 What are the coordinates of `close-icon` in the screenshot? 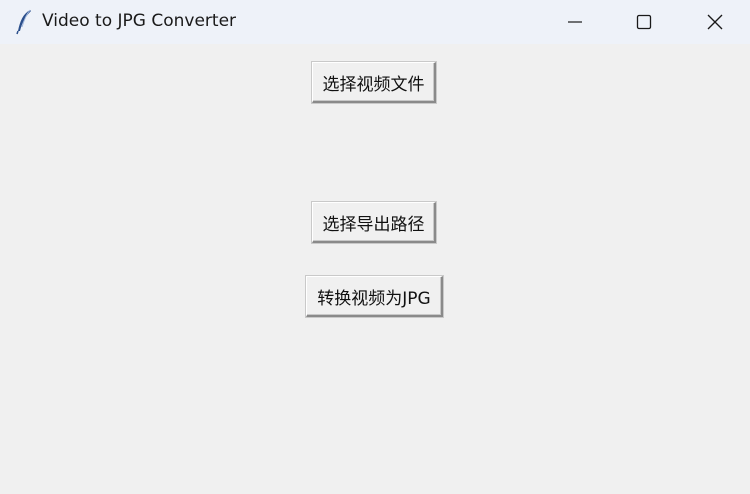 It's located at (715, 22).